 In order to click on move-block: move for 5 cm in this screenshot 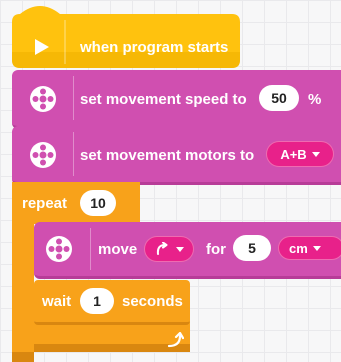, I will do `click(187, 250)`.